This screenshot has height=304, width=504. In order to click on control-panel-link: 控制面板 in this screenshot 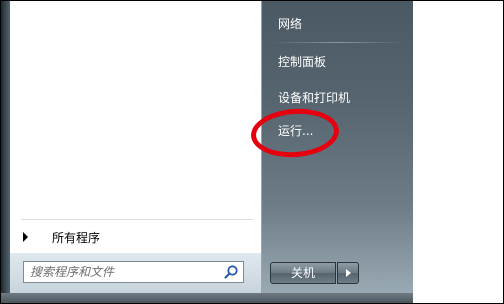, I will do `click(302, 62)`.